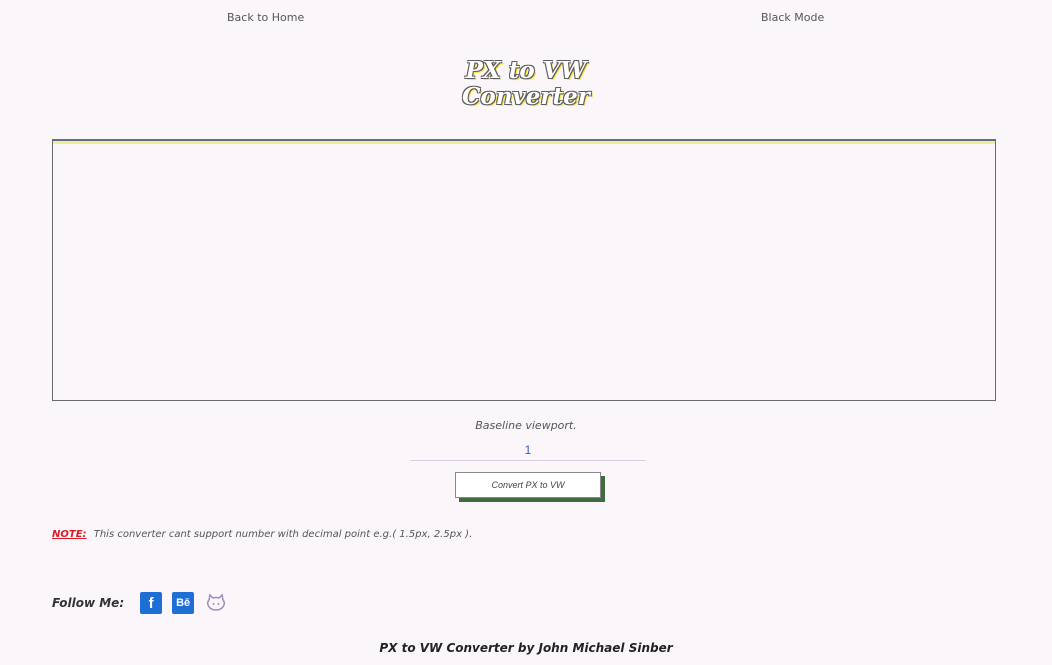 This screenshot has width=1052, height=665. I want to click on facebook-icon: f, so click(151, 603).